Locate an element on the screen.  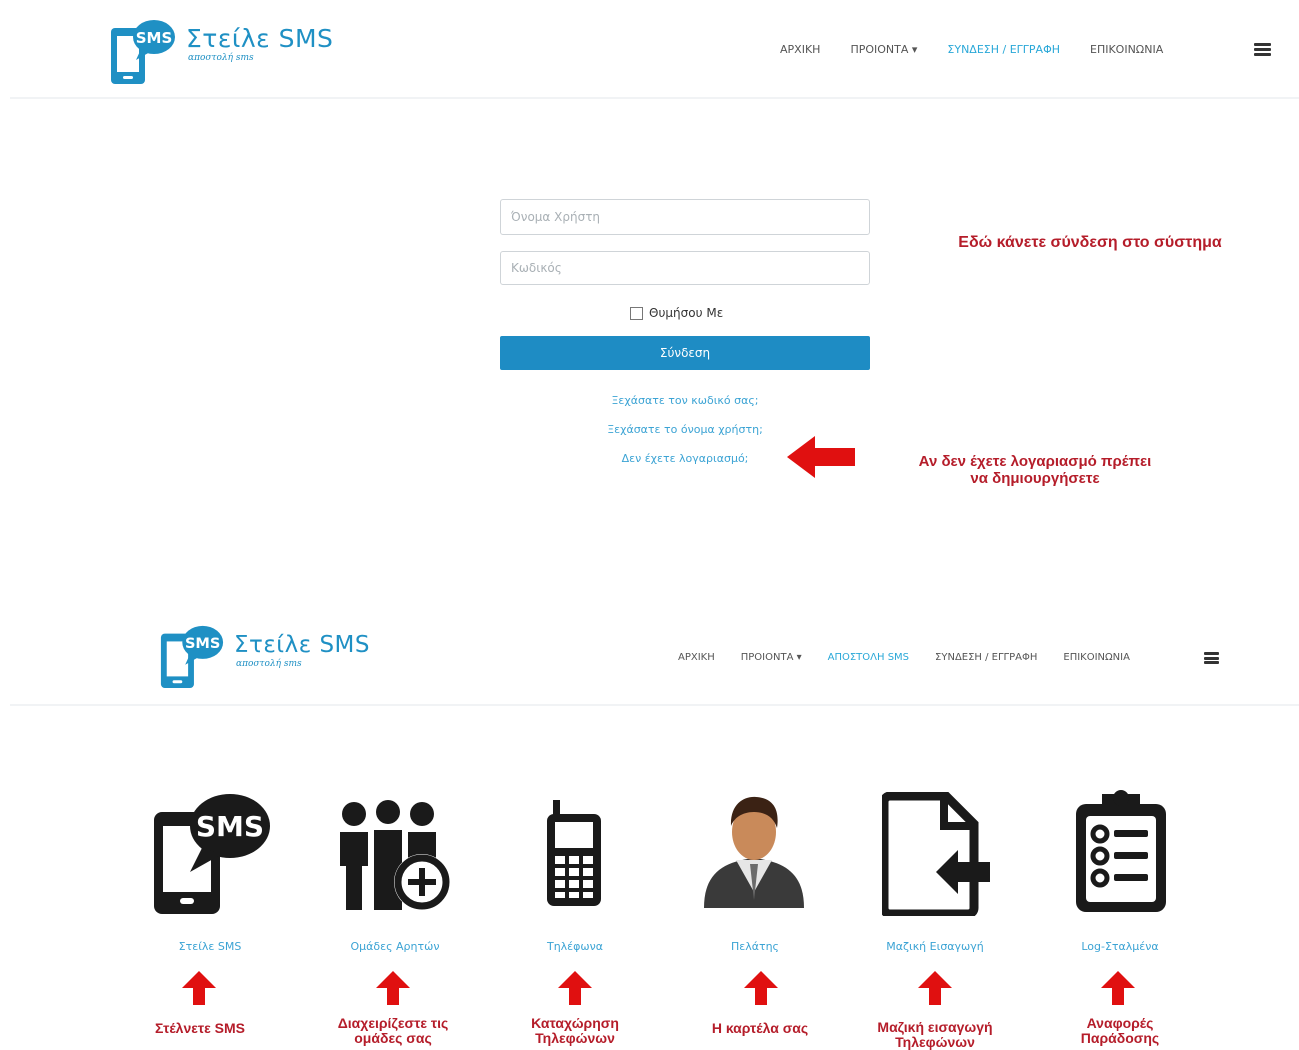
mobile-phone-icon is located at coordinates (574, 854).